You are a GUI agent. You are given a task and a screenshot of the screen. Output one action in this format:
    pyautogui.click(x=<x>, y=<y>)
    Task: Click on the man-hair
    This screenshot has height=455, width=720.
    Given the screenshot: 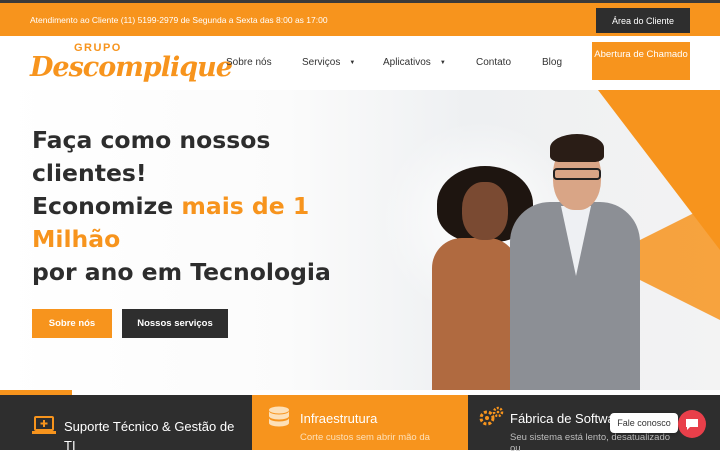 What is the action you would take?
    pyautogui.click(x=577, y=148)
    